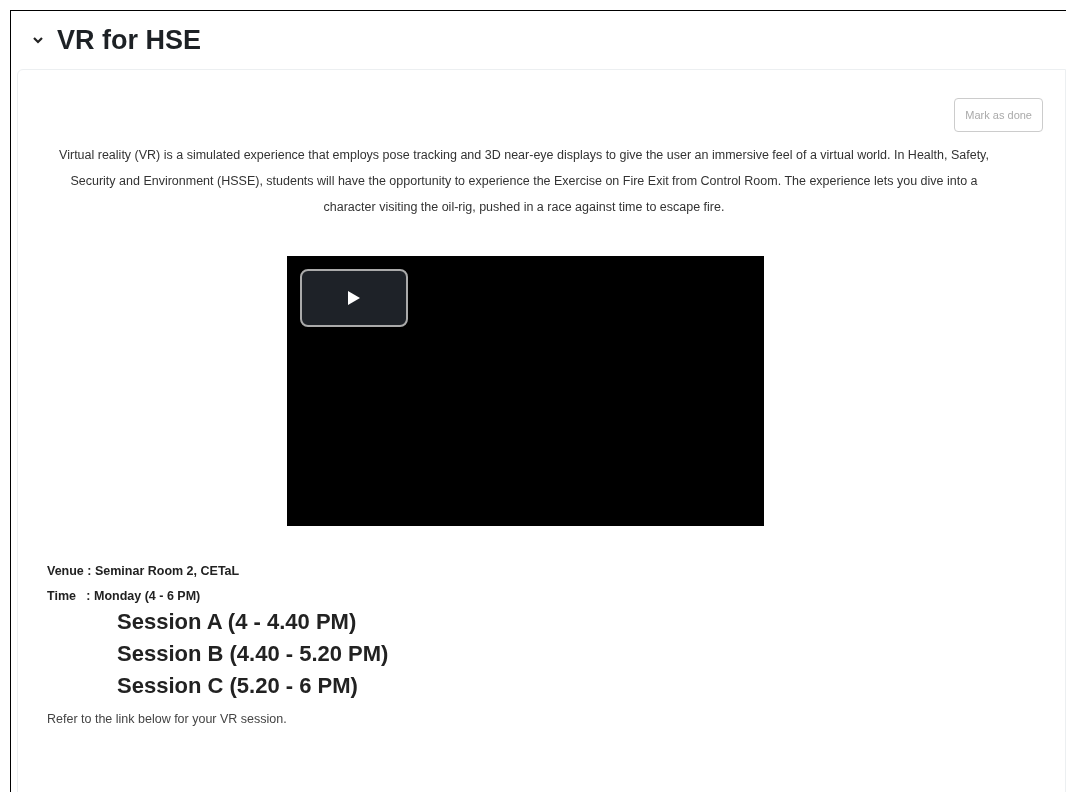 Image resolution: width=1066 pixels, height=792 pixels. Describe the element at coordinates (129, 40) in the screenshot. I see `section-title: VR for HSE` at that location.